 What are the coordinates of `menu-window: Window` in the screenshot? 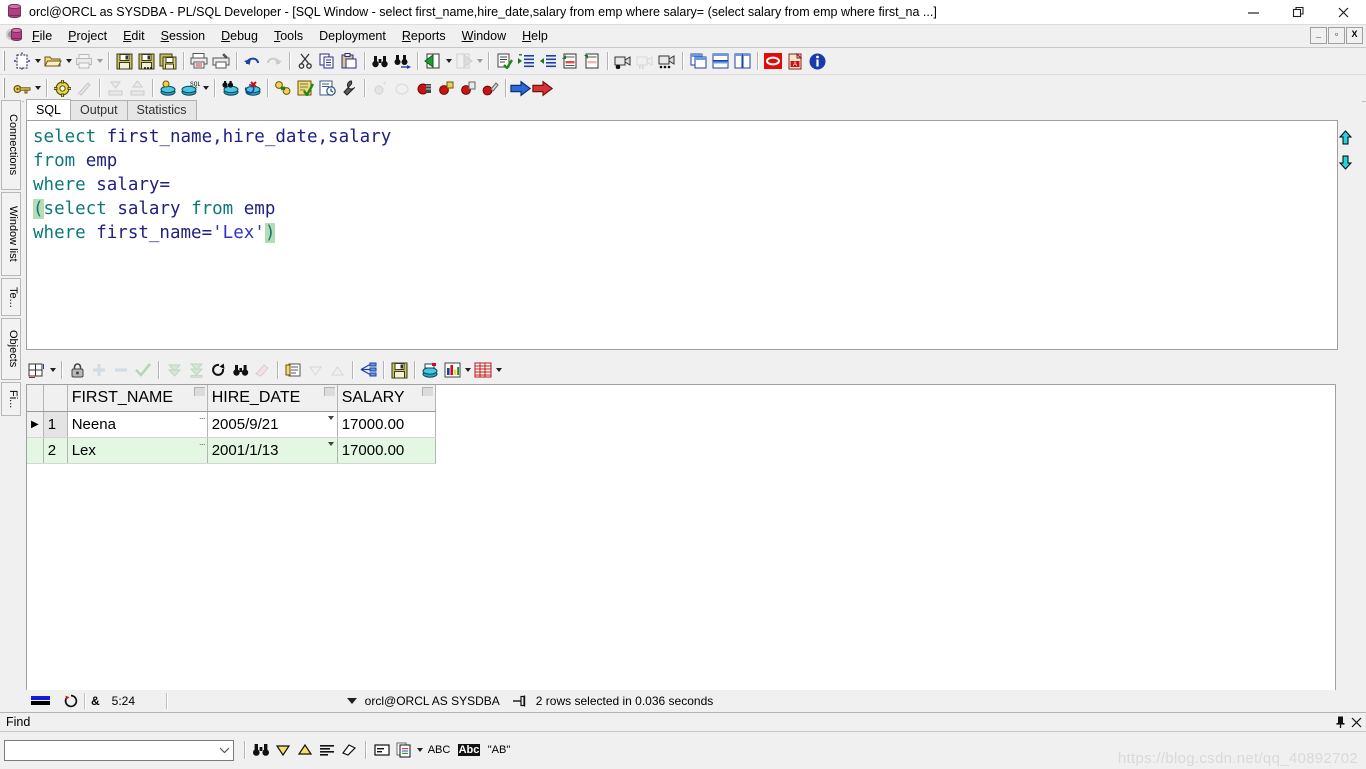 It's located at (484, 36).